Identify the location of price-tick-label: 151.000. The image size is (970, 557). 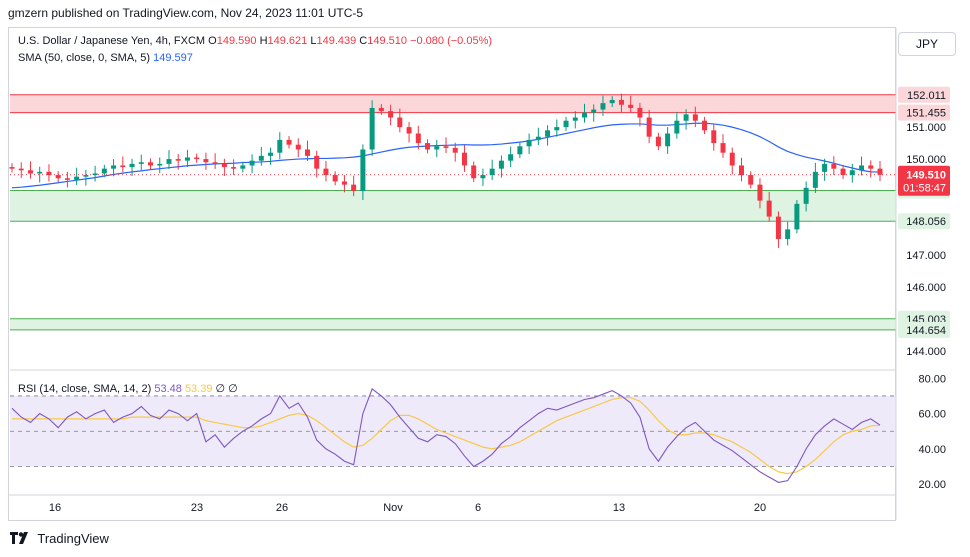
(926, 128).